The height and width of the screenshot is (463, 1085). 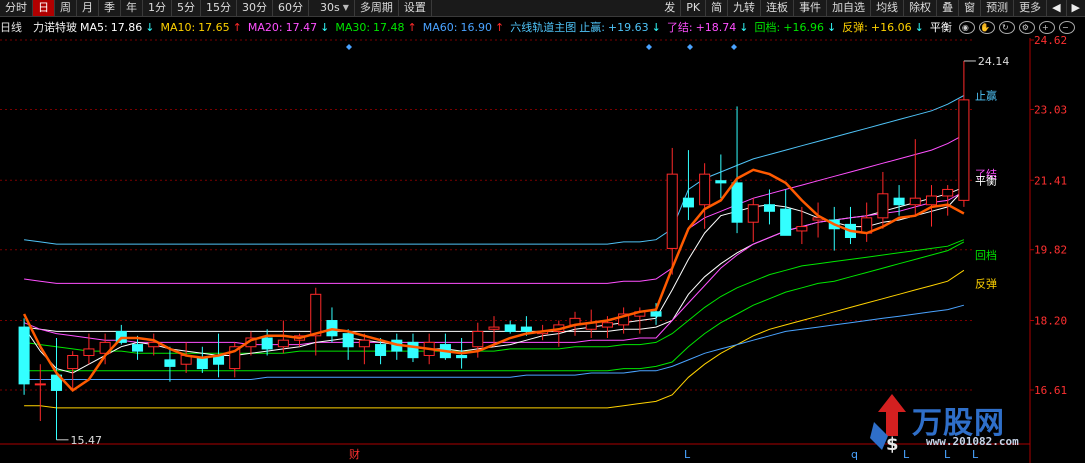 What do you see at coordinates (986, 181) in the screenshot?
I see `right-label-pingheng: 平衡` at bounding box center [986, 181].